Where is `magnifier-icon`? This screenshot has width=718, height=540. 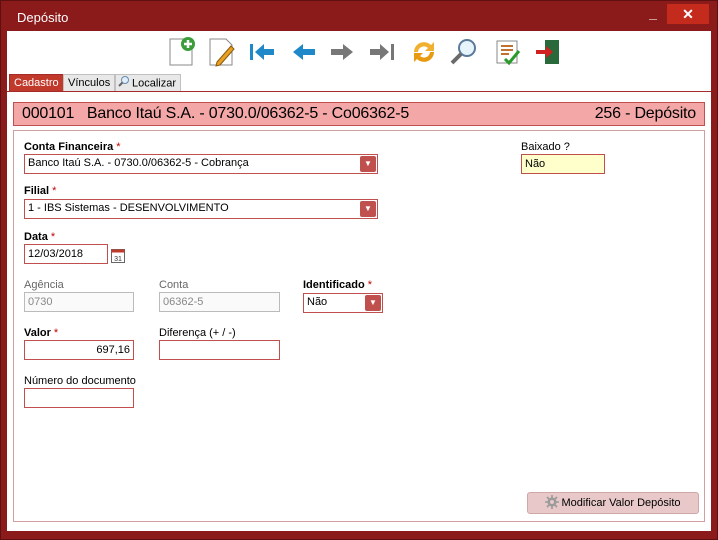 magnifier-icon is located at coordinates (124, 83).